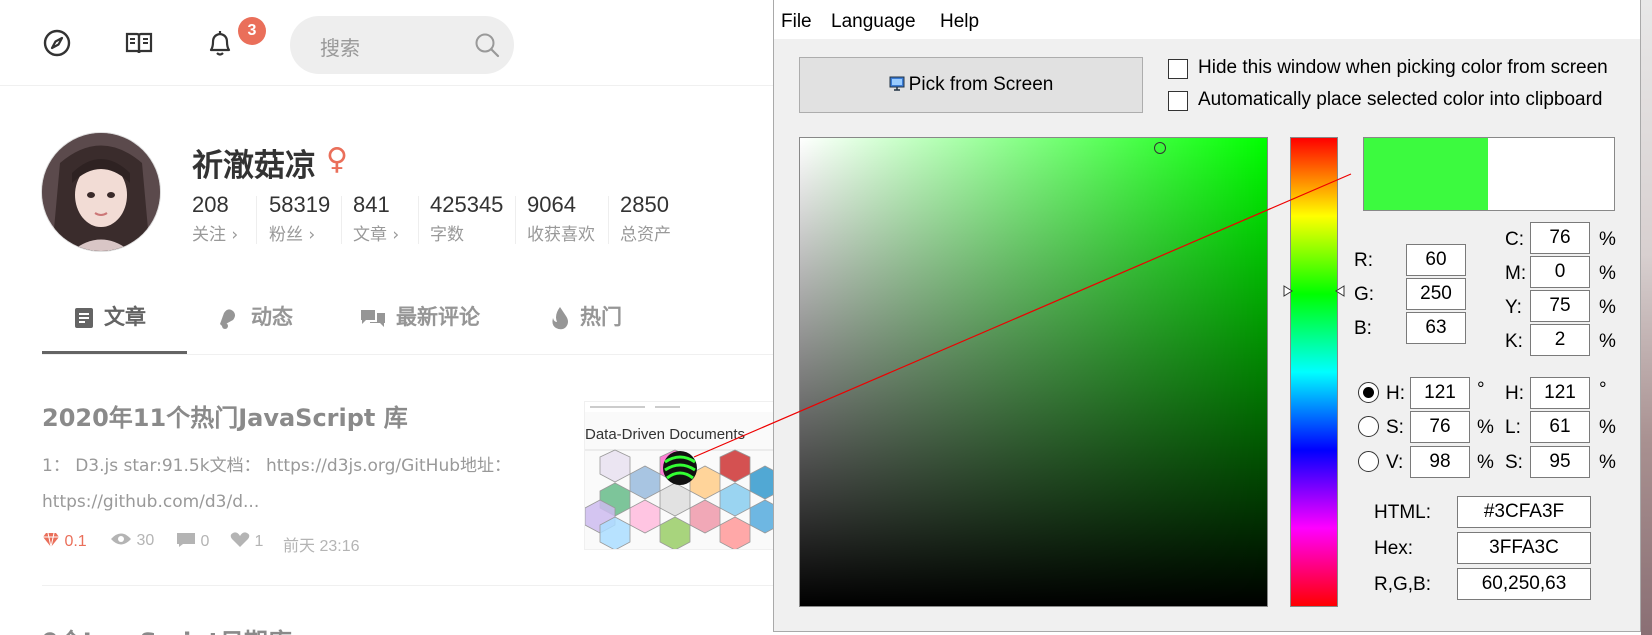 The height and width of the screenshot is (635, 1652). I want to click on g-label: G:, so click(1364, 294).